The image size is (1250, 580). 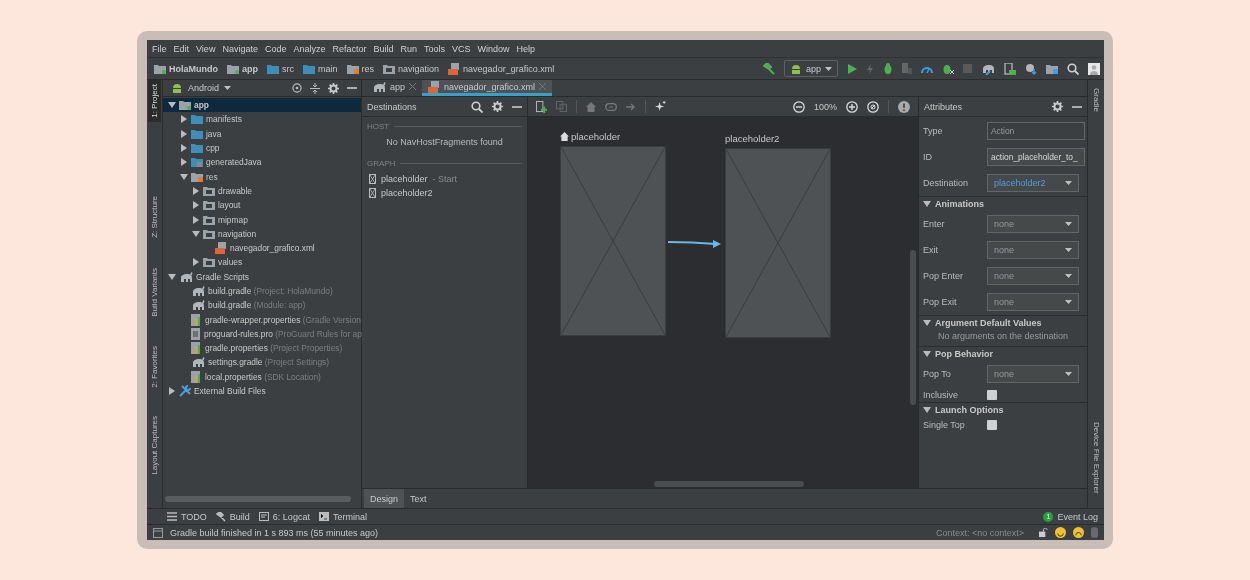 What do you see at coordinates (904, 106) in the screenshot?
I see `warning-icon` at bounding box center [904, 106].